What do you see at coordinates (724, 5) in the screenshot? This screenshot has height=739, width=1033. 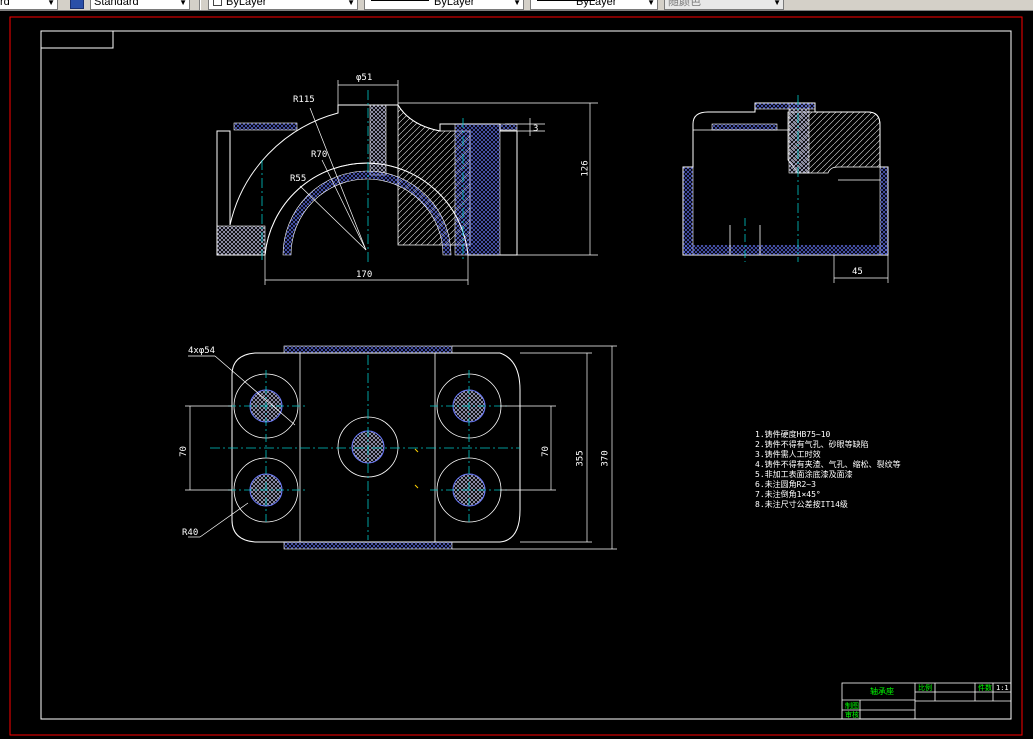 I see `plot-style-select: 随颜色 ▼` at bounding box center [724, 5].